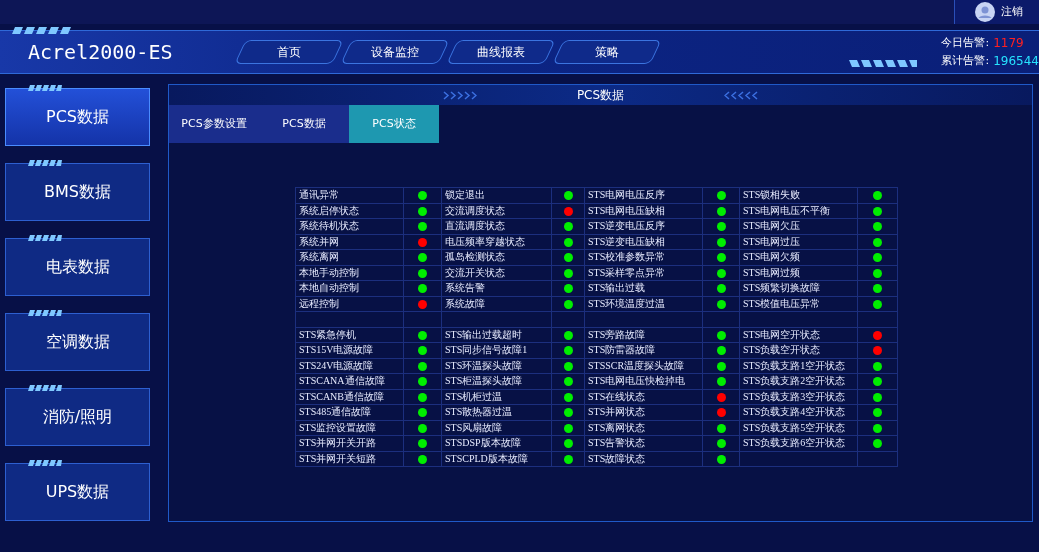 Image resolution: width=1039 pixels, height=552 pixels. What do you see at coordinates (1008, 43) in the screenshot?
I see `alarm-count: 1179` at bounding box center [1008, 43].